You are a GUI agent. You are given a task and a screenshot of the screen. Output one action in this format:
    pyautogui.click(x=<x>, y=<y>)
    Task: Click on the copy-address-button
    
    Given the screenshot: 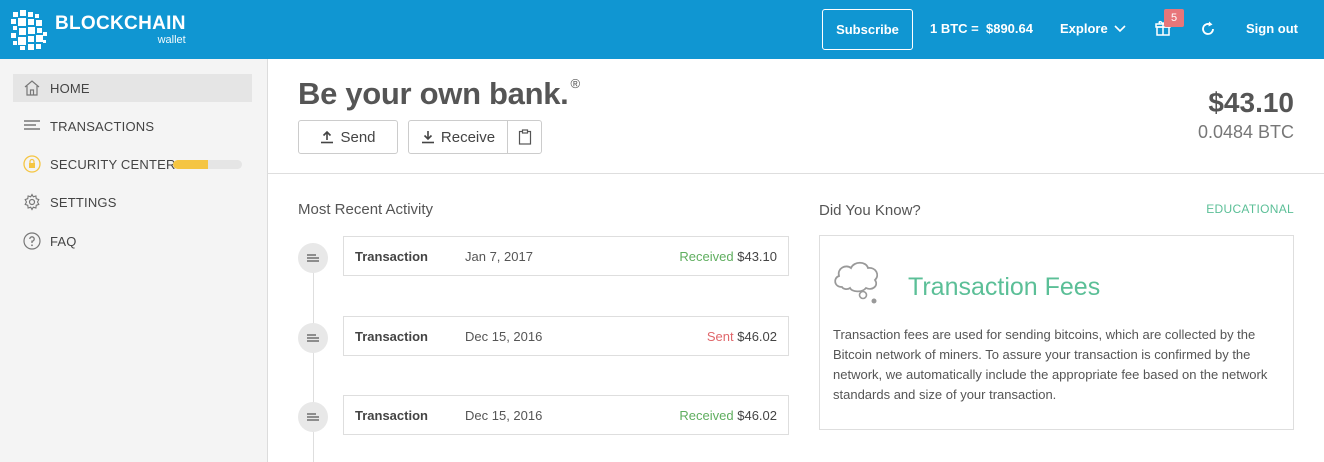 What is the action you would take?
    pyautogui.click(x=524, y=137)
    